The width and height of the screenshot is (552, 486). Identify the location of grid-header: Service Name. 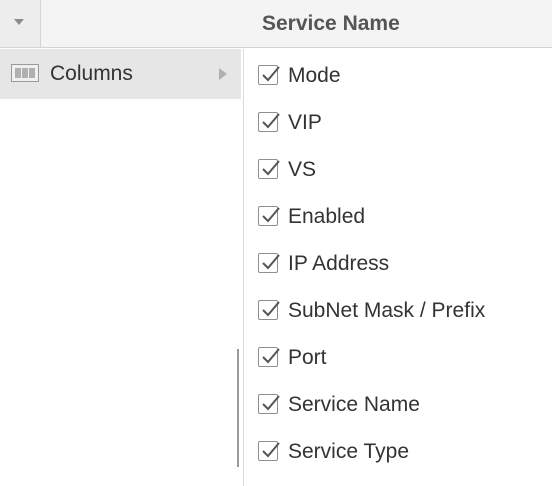
(276, 24).